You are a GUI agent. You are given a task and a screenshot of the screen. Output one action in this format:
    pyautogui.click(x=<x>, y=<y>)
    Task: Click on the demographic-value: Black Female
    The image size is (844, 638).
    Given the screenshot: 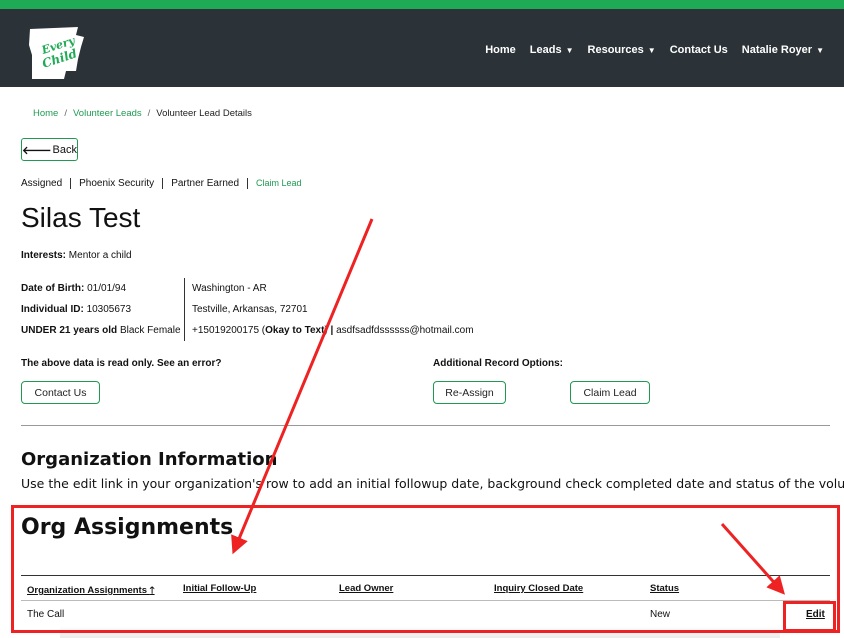 What is the action you would take?
    pyautogui.click(x=150, y=330)
    